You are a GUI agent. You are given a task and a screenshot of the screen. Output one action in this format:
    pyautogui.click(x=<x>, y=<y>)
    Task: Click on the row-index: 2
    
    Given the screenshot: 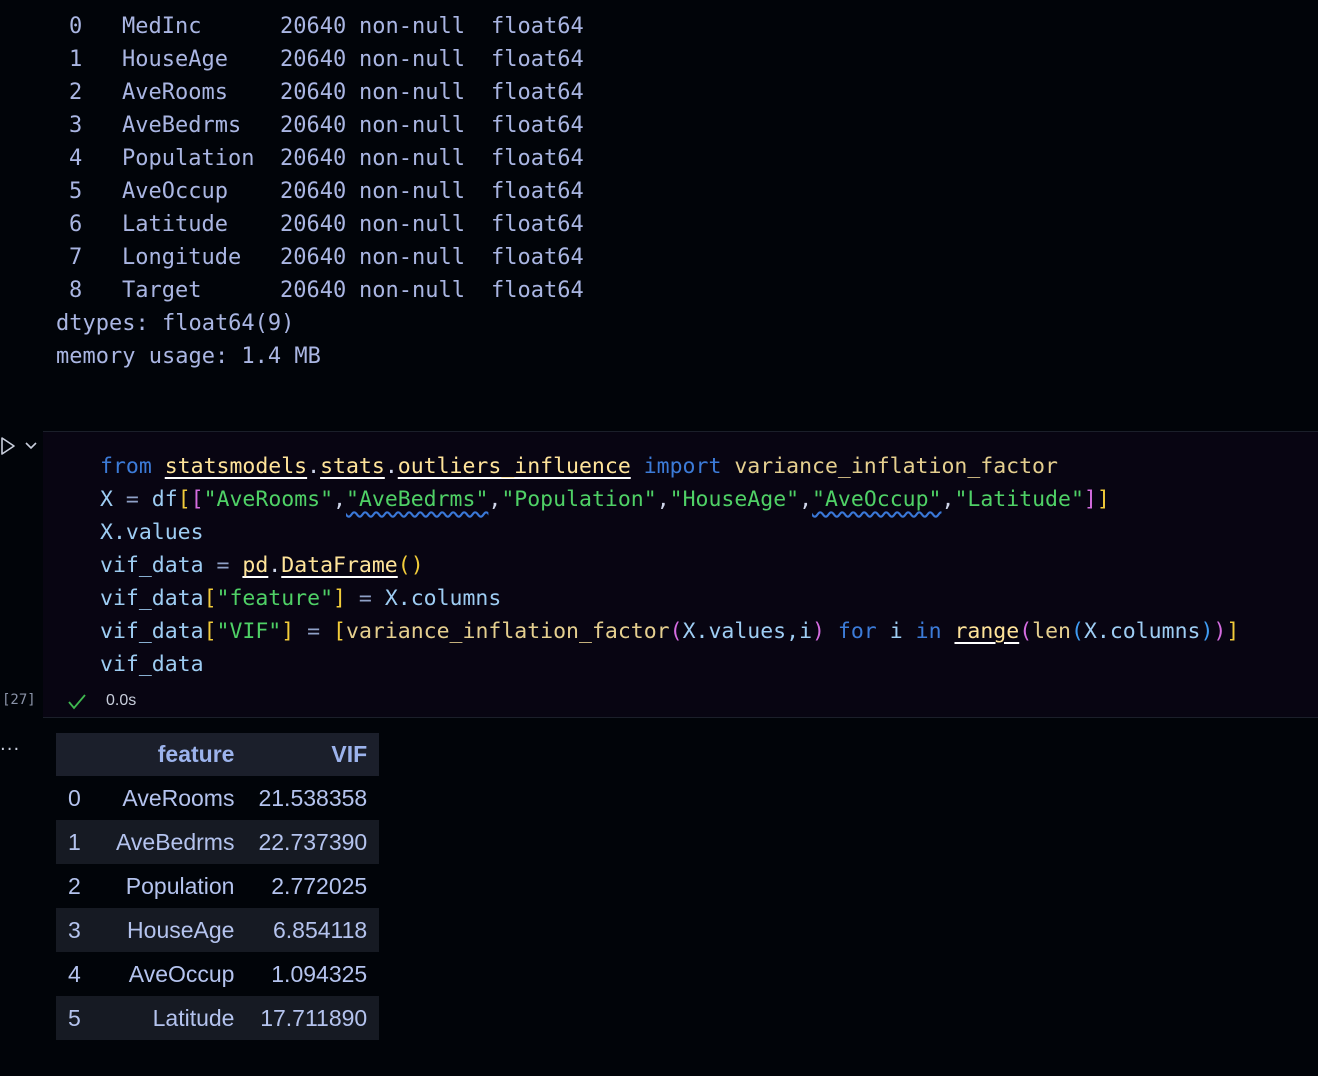 What is the action you would take?
    pyautogui.click(x=74, y=885)
    